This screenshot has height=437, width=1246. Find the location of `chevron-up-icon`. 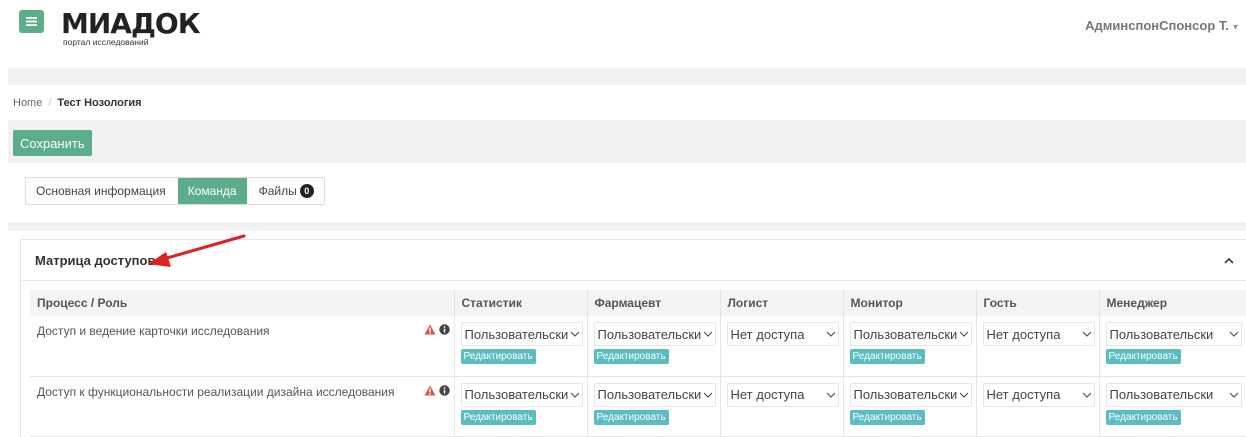

chevron-up-icon is located at coordinates (1229, 261).